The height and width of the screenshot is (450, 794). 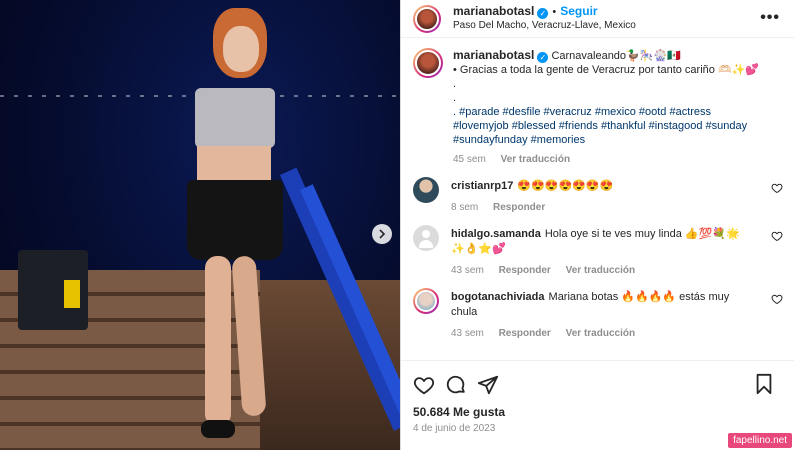 I want to click on caption-hashtags: #sundayfunday #memories, so click(x=618, y=140).